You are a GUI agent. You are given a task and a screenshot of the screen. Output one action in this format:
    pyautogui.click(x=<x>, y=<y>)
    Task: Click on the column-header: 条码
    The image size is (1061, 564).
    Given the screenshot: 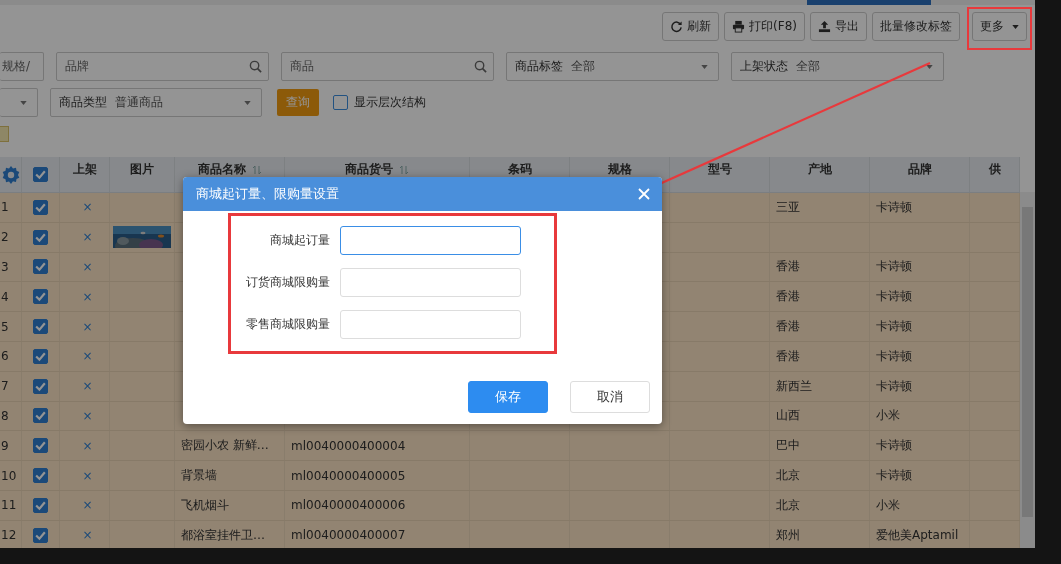 What is the action you would take?
    pyautogui.click(x=519, y=169)
    